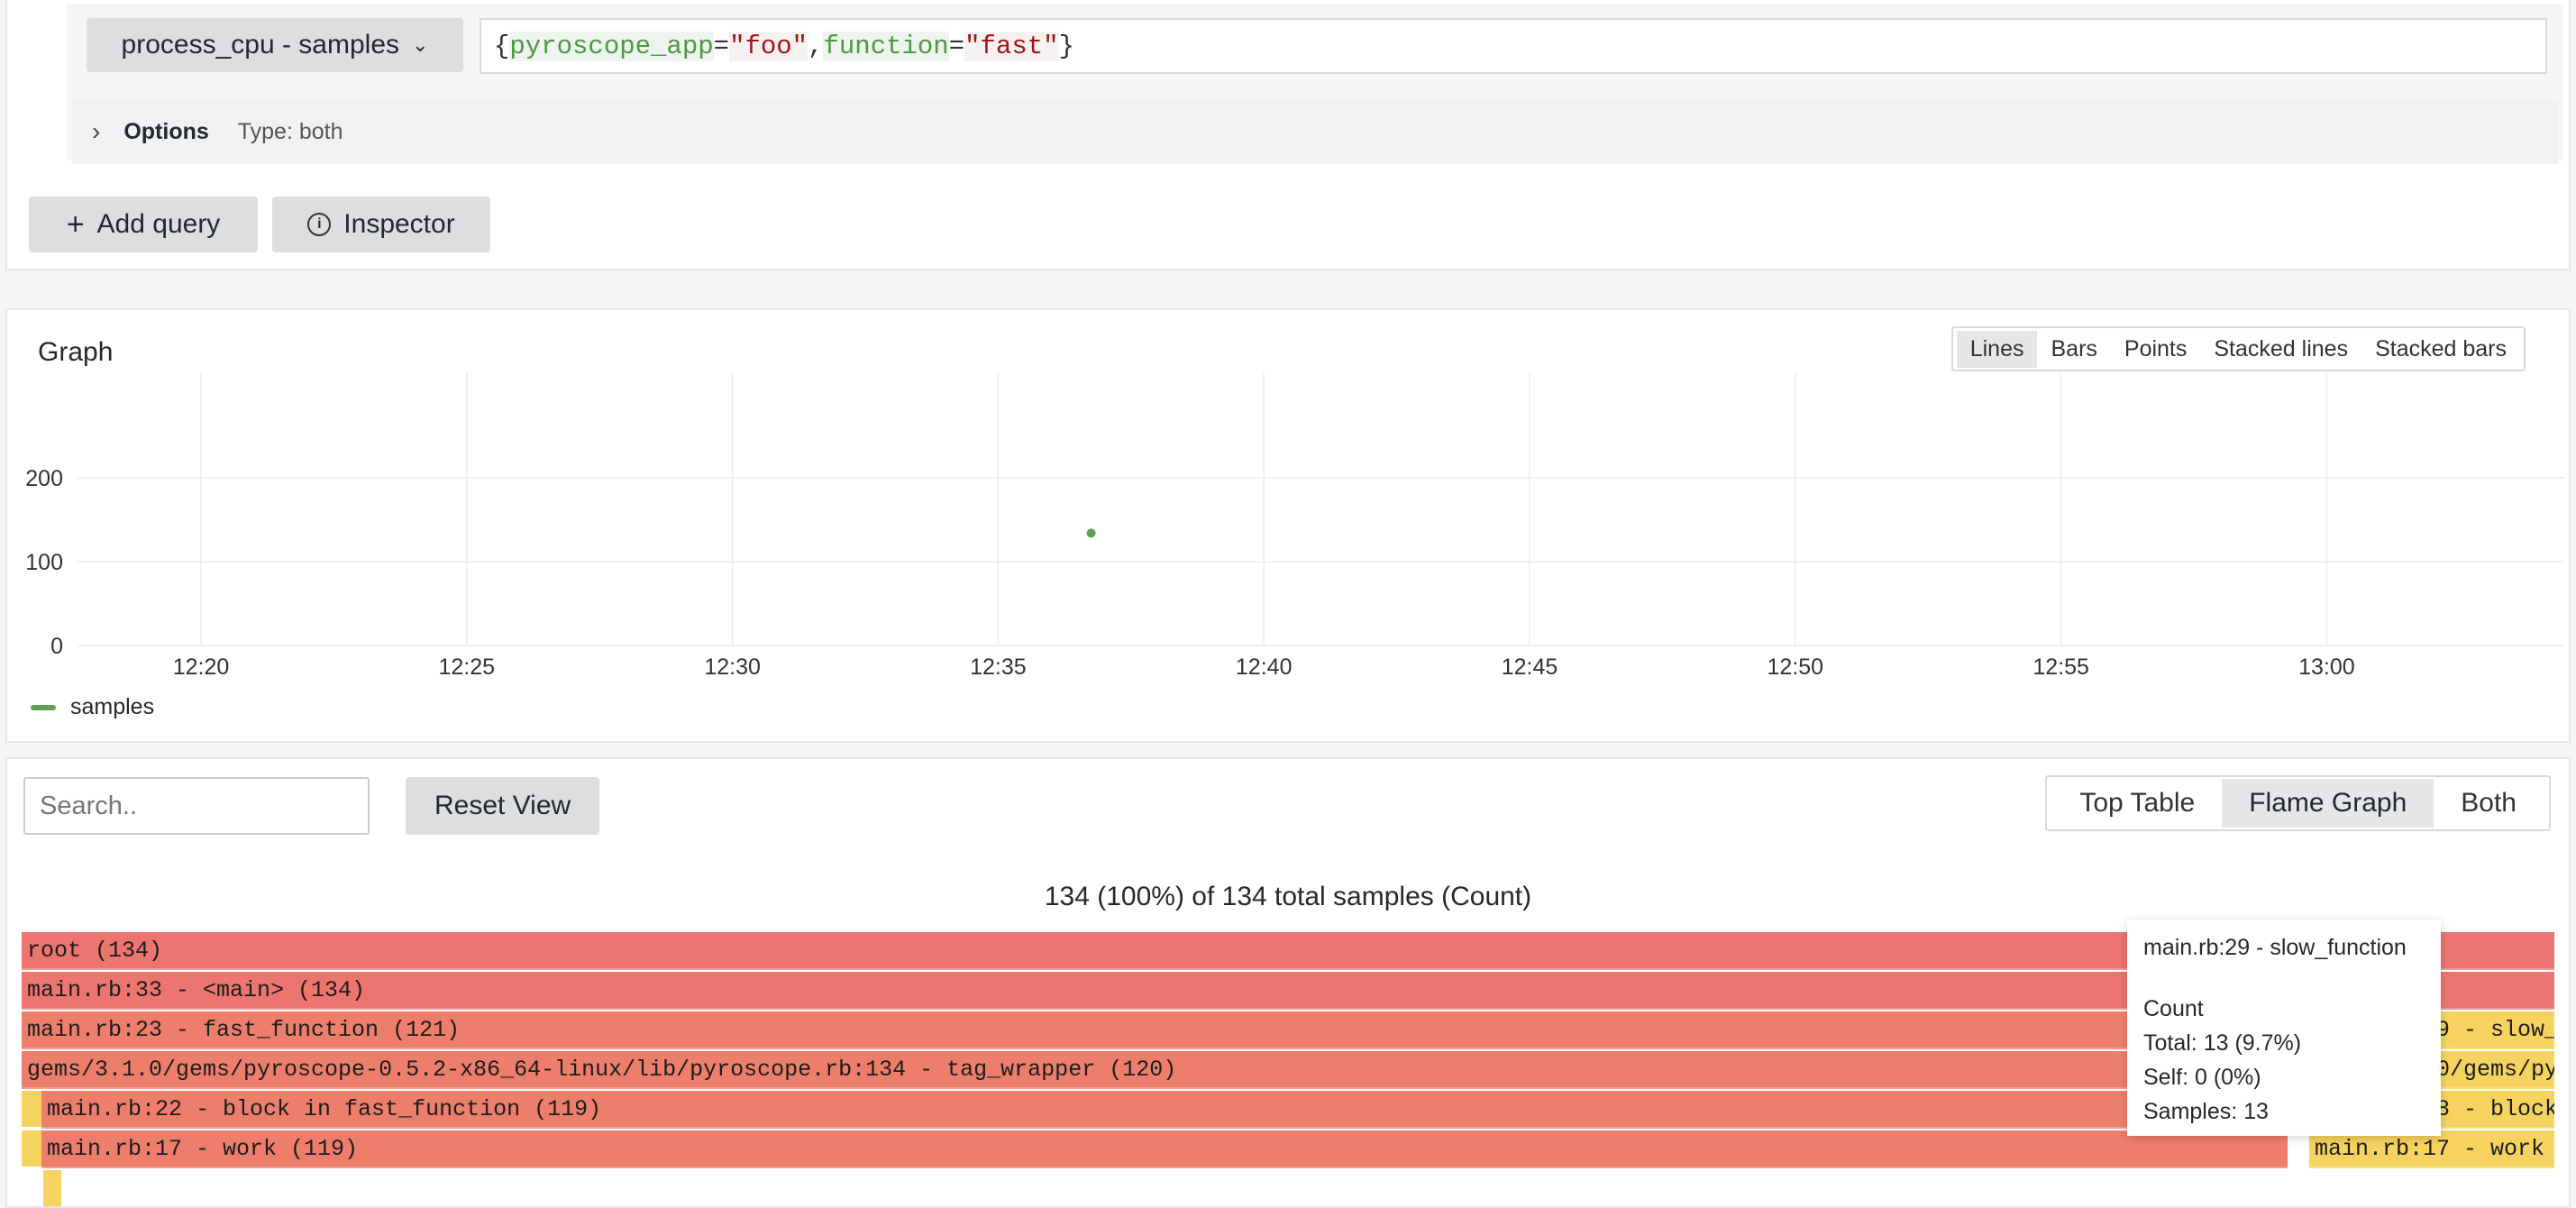  I want to click on chevron-right-icon: ›, so click(96, 131).